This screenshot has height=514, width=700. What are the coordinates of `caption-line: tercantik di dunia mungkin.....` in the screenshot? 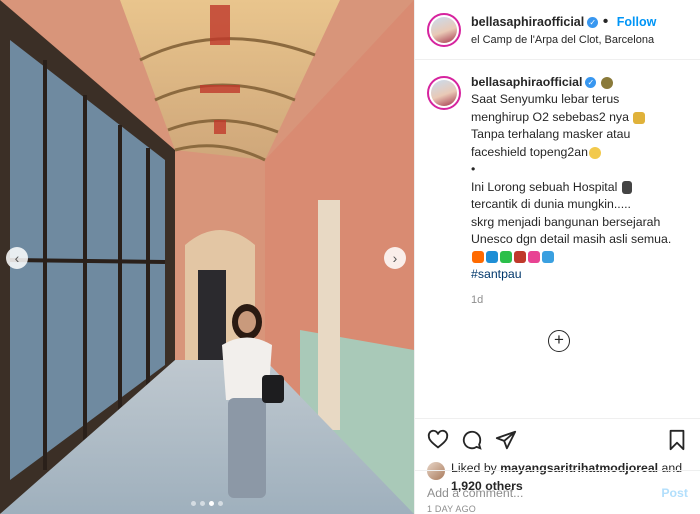 It's located at (551, 204).